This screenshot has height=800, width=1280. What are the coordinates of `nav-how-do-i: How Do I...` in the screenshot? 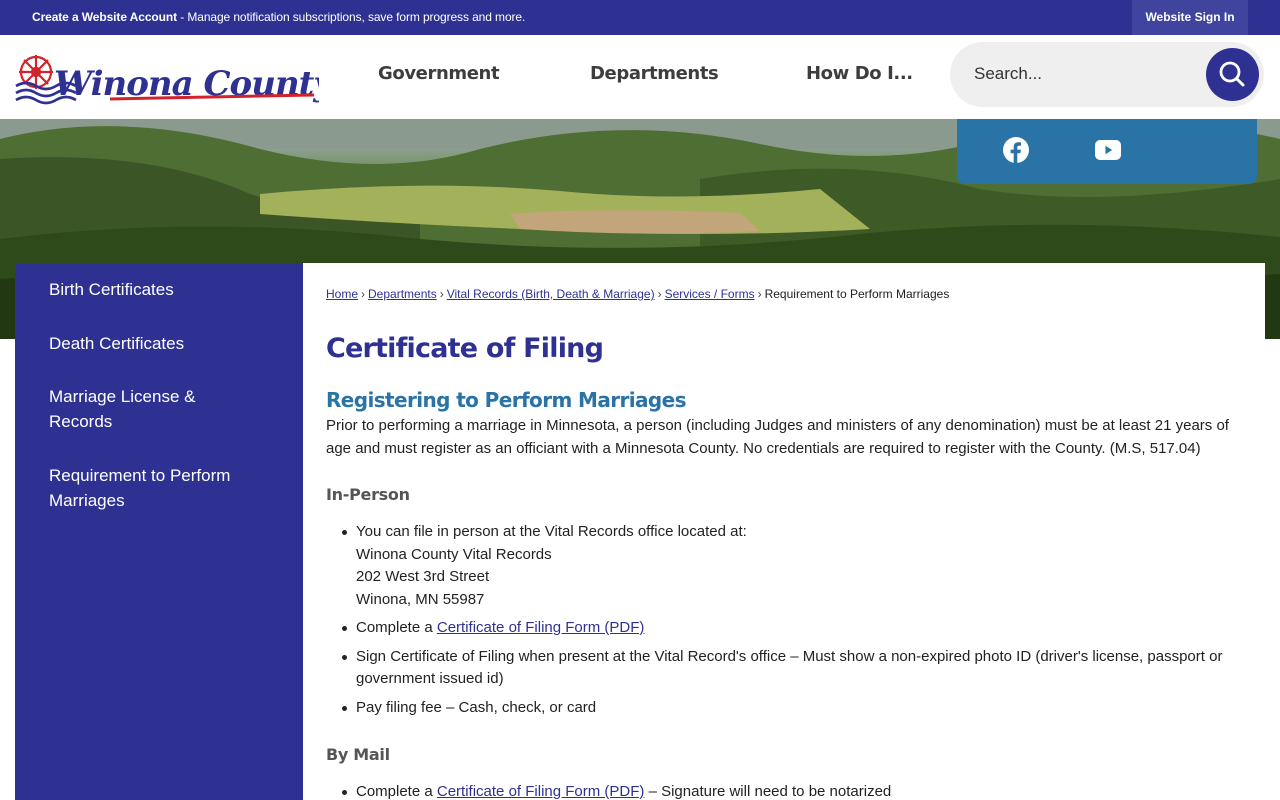 It's located at (859, 73).